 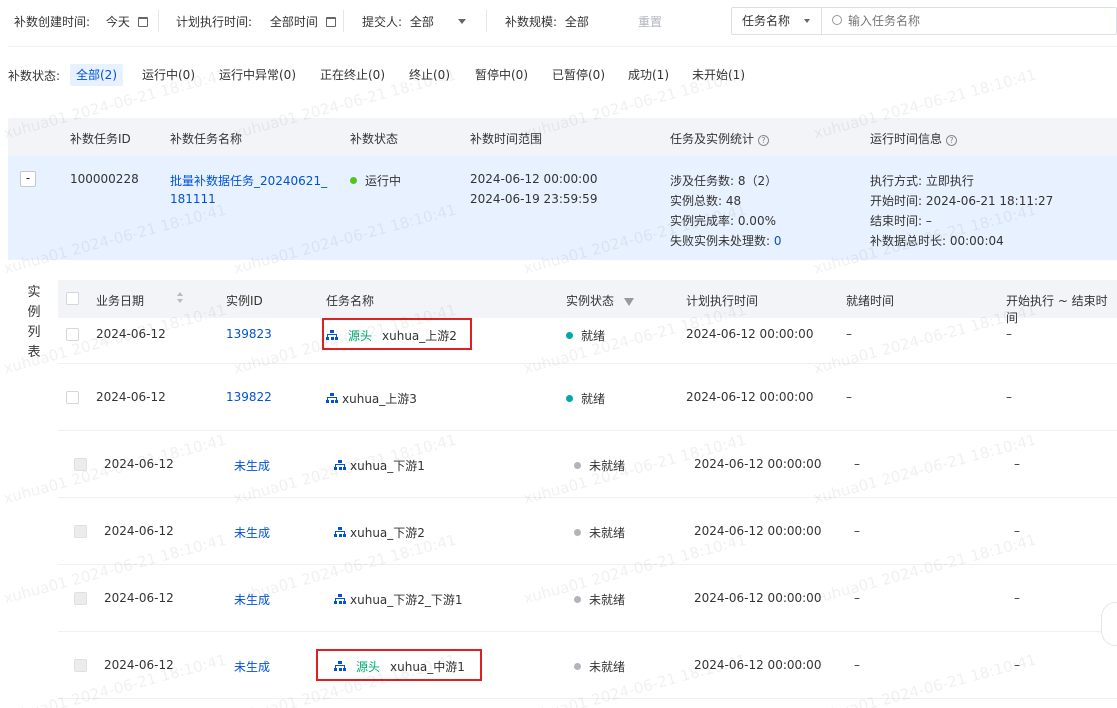 What do you see at coordinates (534, 179) in the screenshot?
I see `range-start: 2024-06-12 00:00:00` at bounding box center [534, 179].